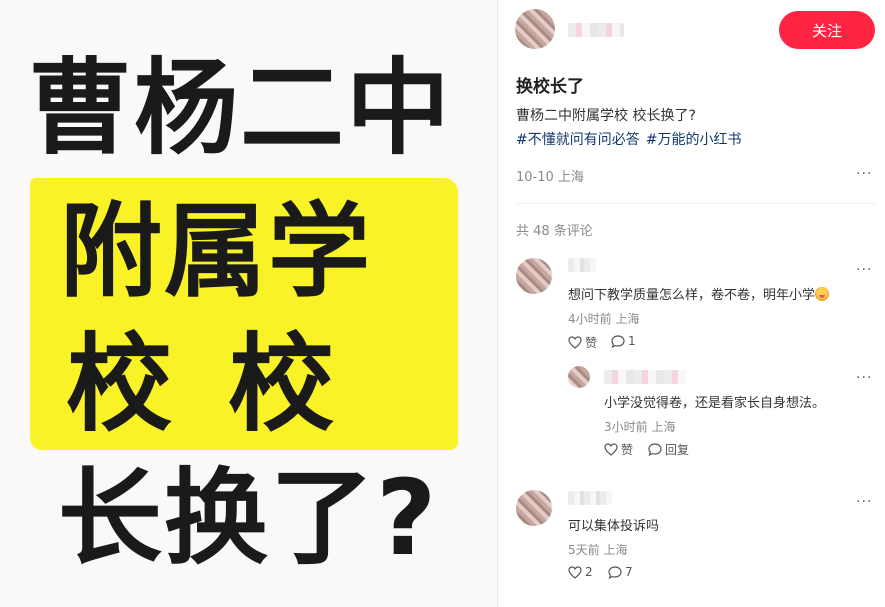  Describe the element at coordinates (677, 450) in the screenshot. I see `reply-label: 回复` at that location.